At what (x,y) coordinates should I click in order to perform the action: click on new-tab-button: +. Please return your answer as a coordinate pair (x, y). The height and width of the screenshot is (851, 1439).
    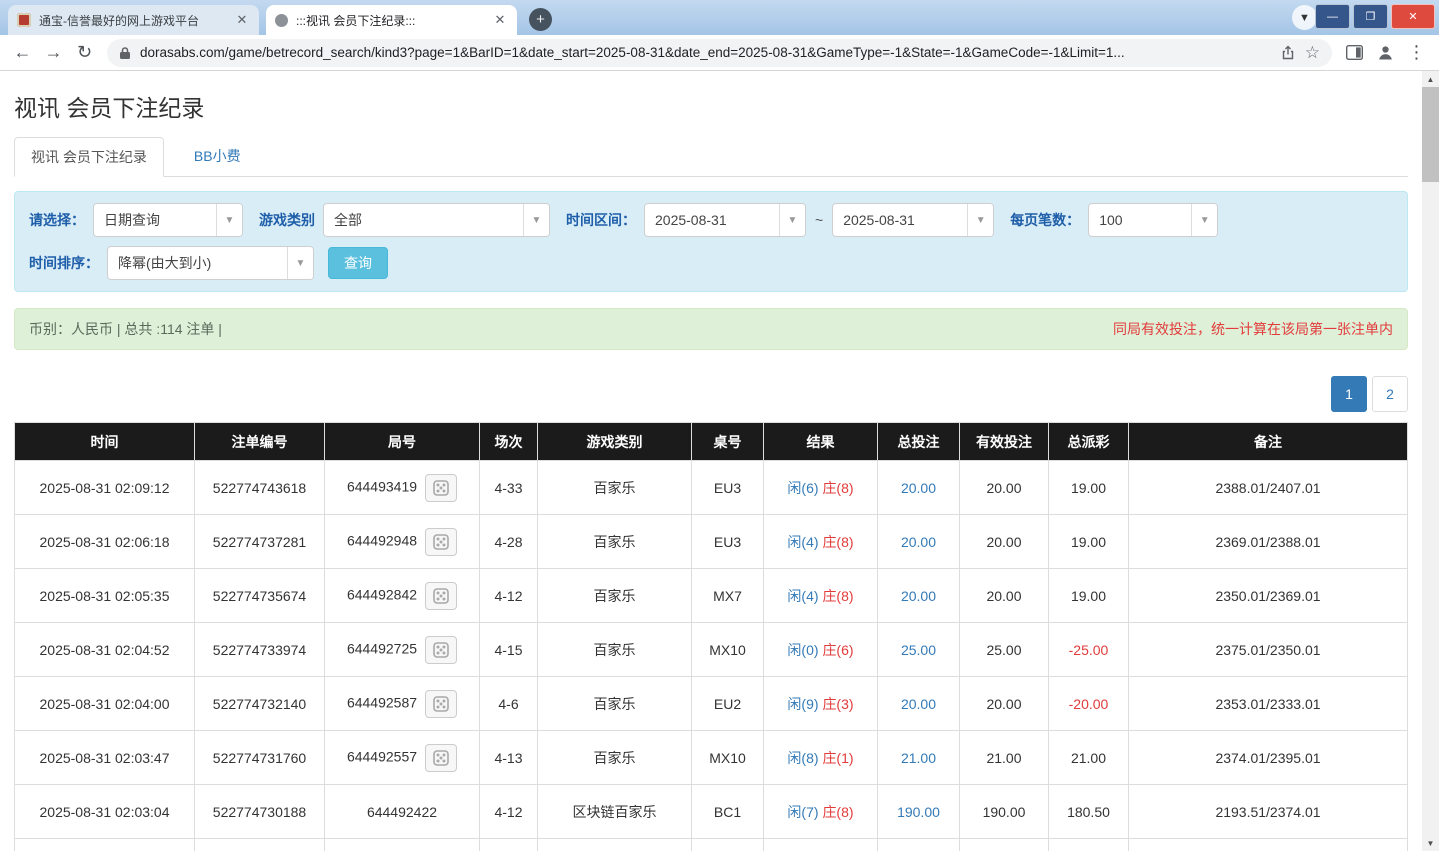
    Looking at the image, I should click on (540, 19).